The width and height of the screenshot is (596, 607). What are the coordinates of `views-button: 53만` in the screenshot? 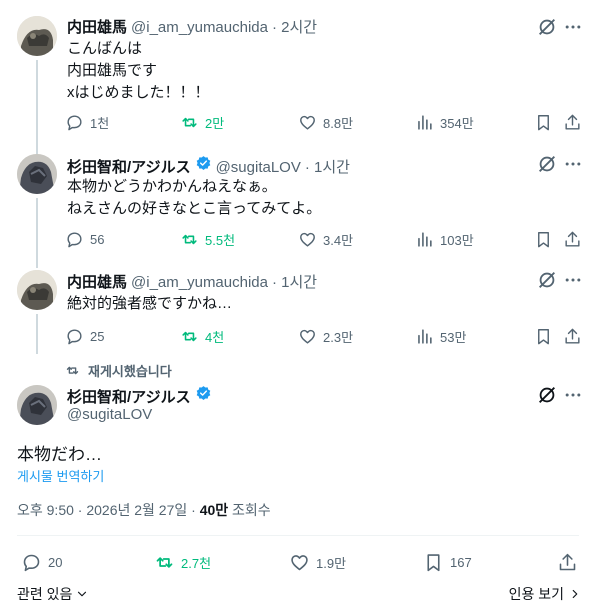 It's located at (440, 336).